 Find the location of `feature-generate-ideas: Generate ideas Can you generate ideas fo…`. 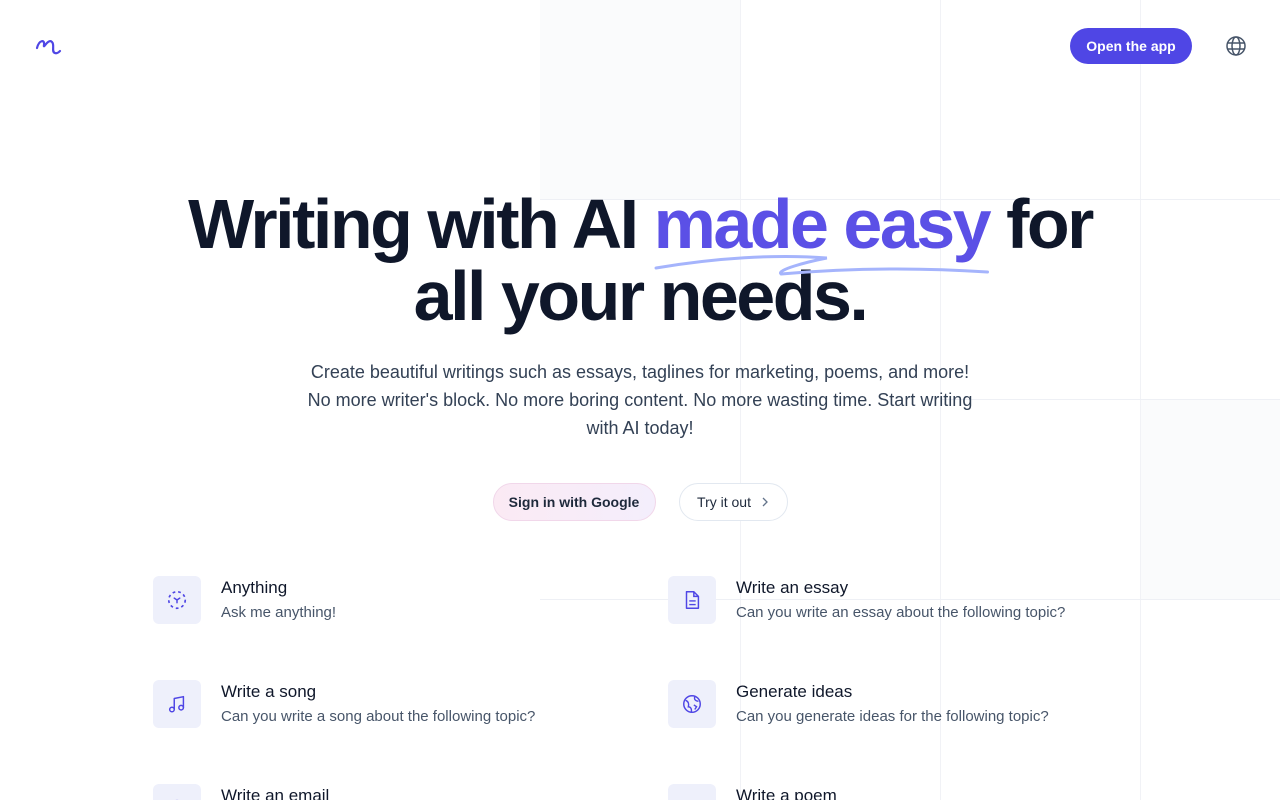

feature-generate-ideas: Generate ideas Can you generate ideas fo… is located at coordinates (898, 704).